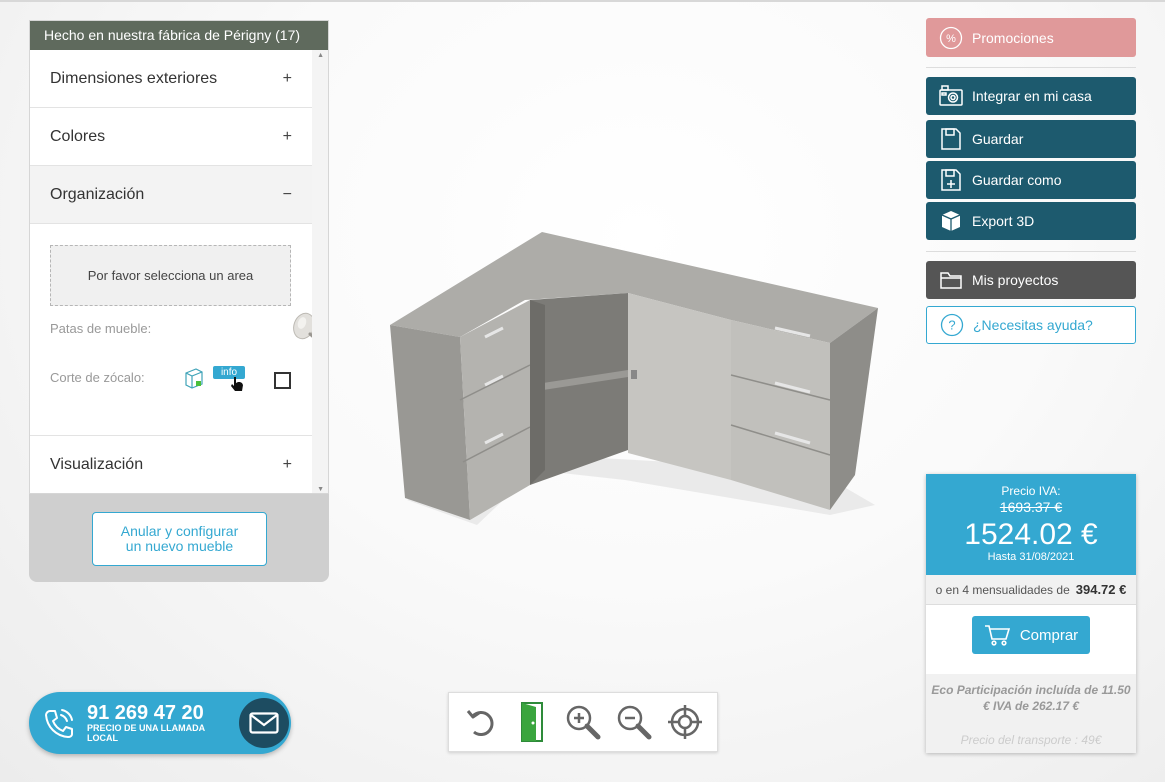 The height and width of the screenshot is (782, 1165). Describe the element at coordinates (951, 221) in the screenshot. I see `cube-icon` at that location.